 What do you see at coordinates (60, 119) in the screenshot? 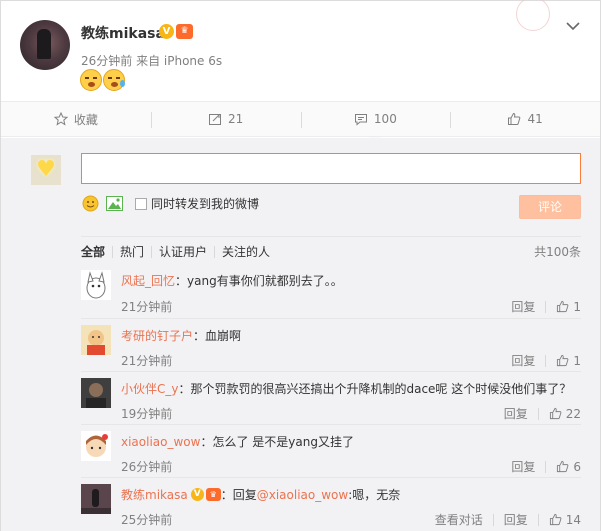
I see `star-icon` at bounding box center [60, 119].